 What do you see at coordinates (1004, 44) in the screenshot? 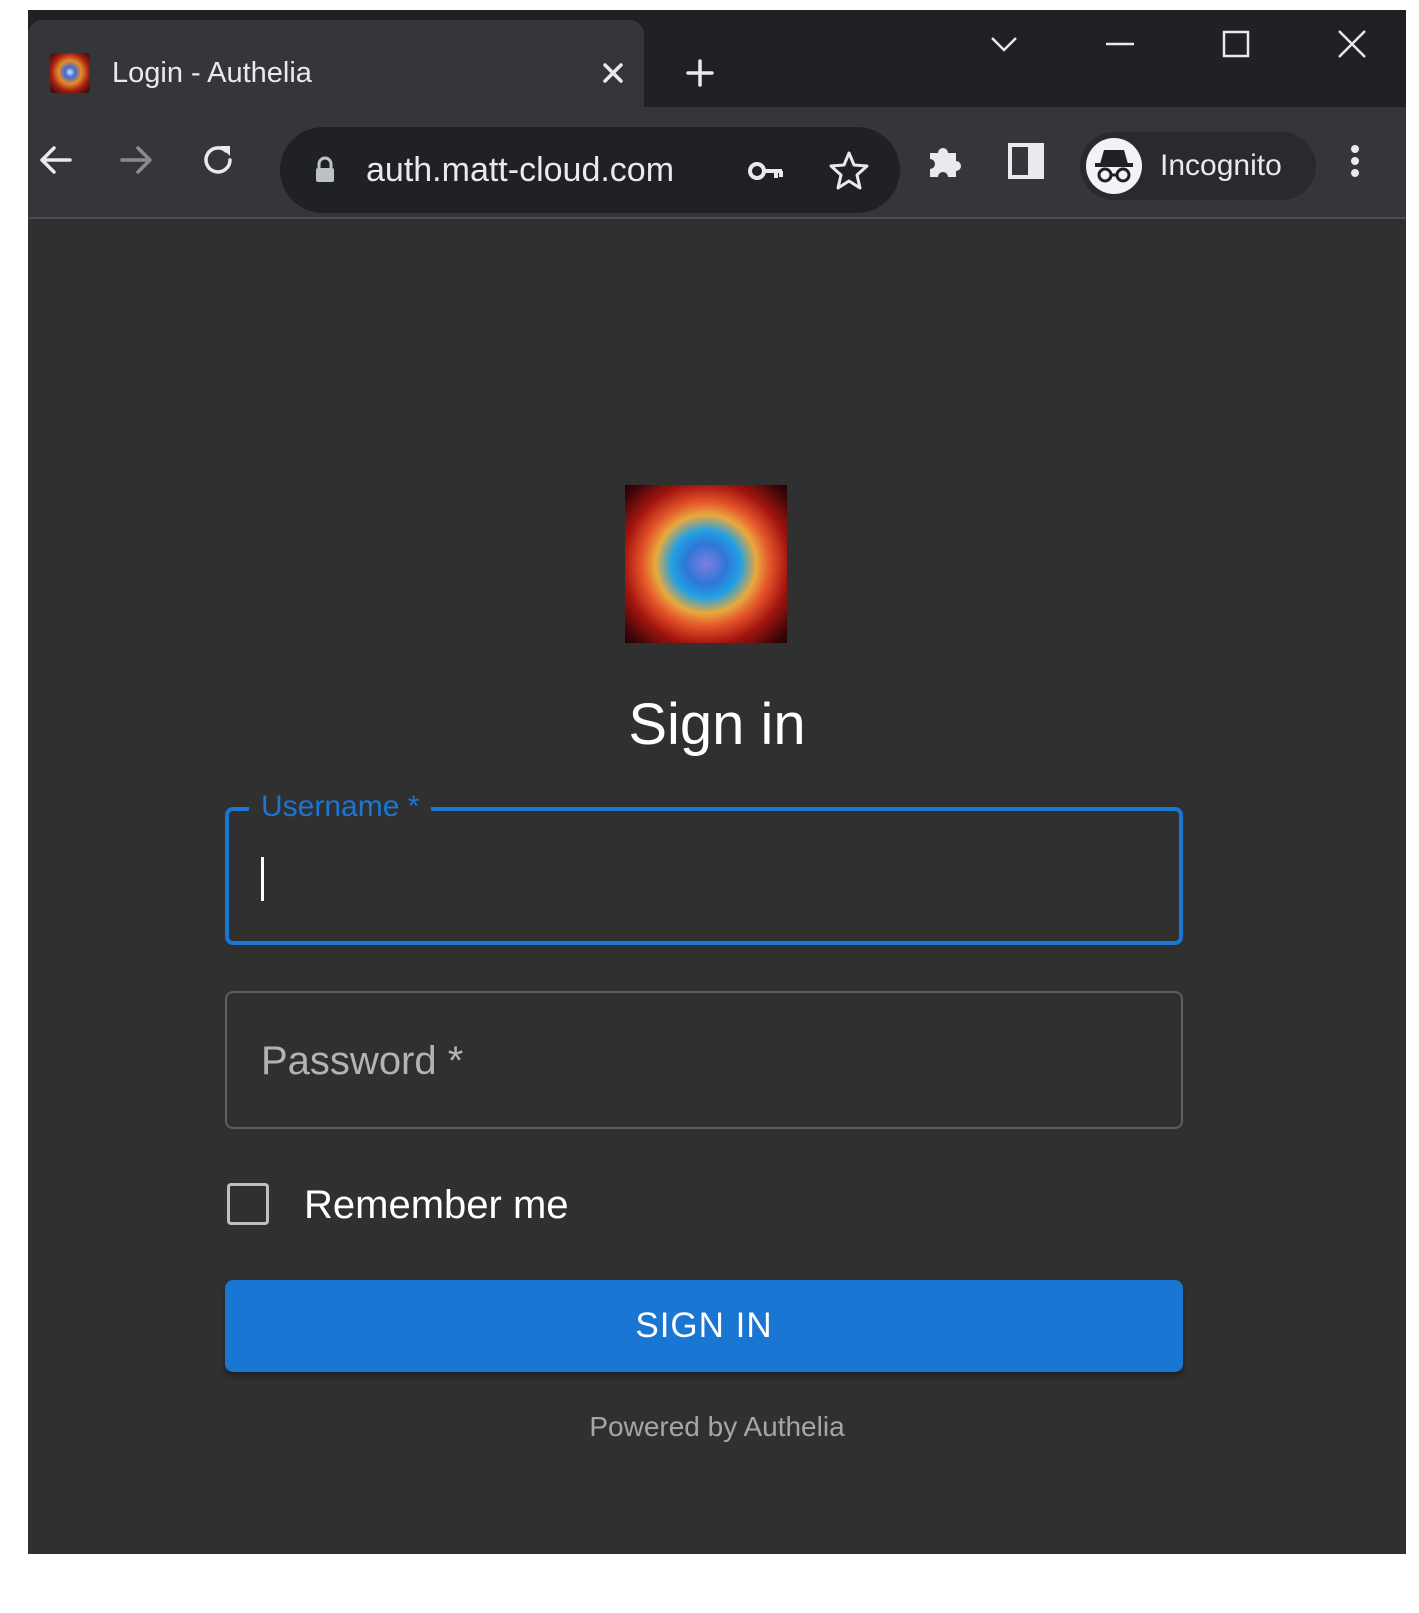
I see `chevron-down-icon` at bounding box center [1004, 44].